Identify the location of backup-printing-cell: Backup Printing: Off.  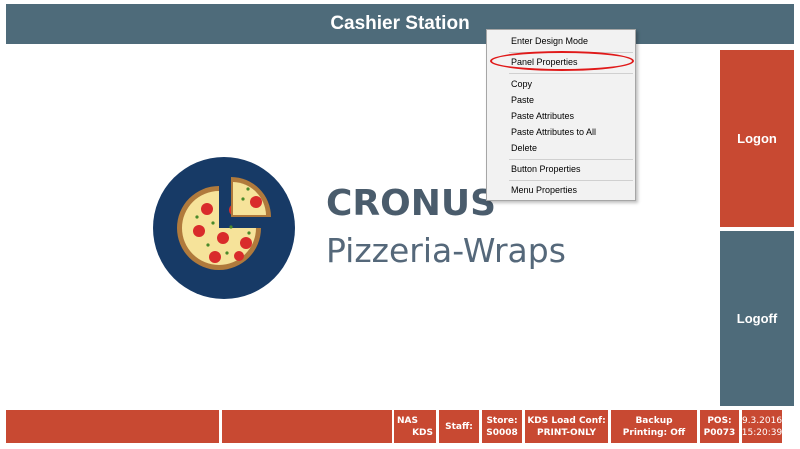
(654, 426).